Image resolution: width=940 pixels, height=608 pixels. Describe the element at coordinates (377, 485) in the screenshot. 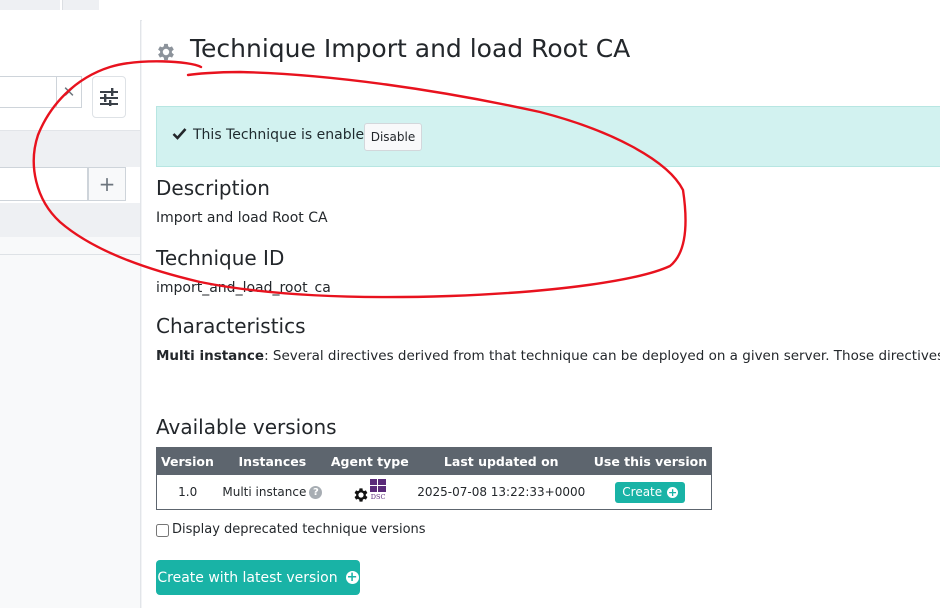

I see `windows-icon` at that location.